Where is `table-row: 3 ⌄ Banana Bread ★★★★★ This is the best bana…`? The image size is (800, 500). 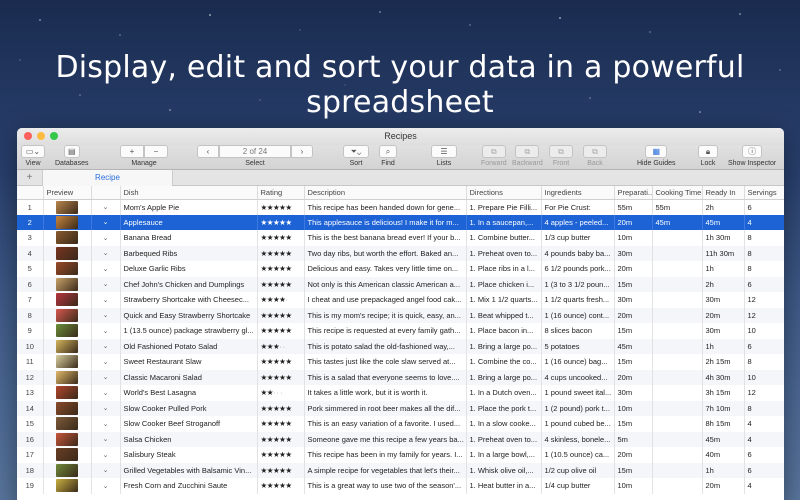
table-row: 3 ⌄ Banana Bread ★★★★★ This is the best bana… is located at coordinates (400, 238).